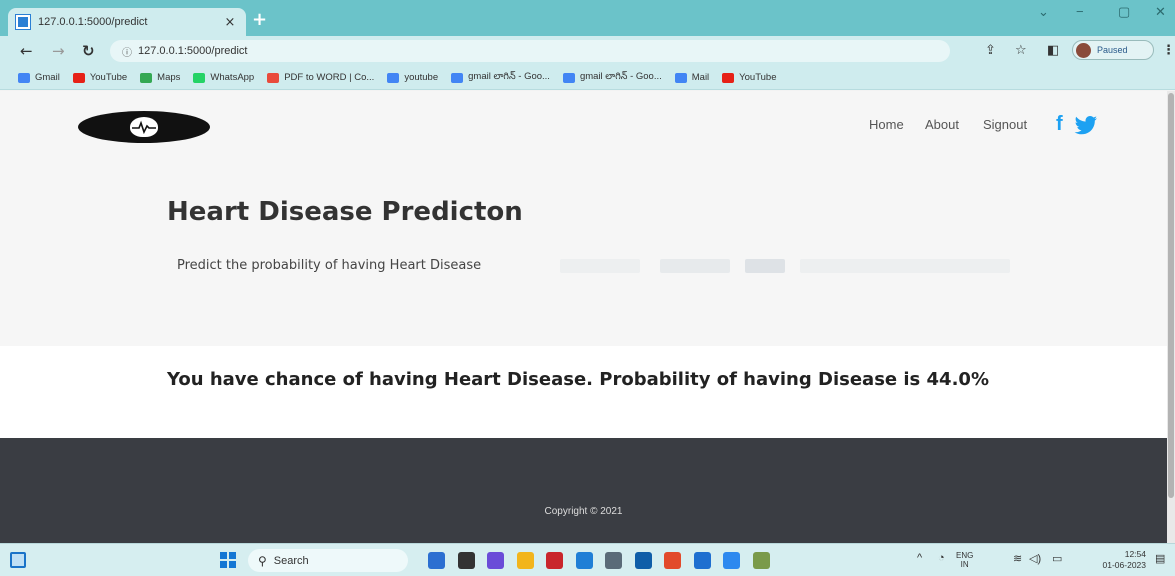  What do you see at coordinates (26, 51) in the screenshot?
I see `back-arrow-icon: ←` at bounding box center [26, 51].